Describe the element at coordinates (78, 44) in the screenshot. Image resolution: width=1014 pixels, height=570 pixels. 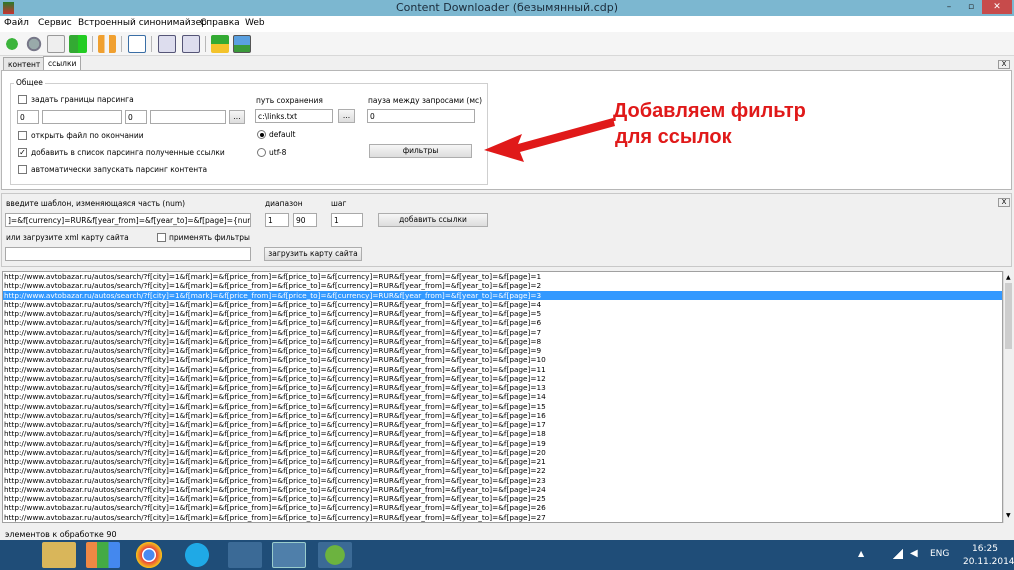
I see `play-icon` at that location.